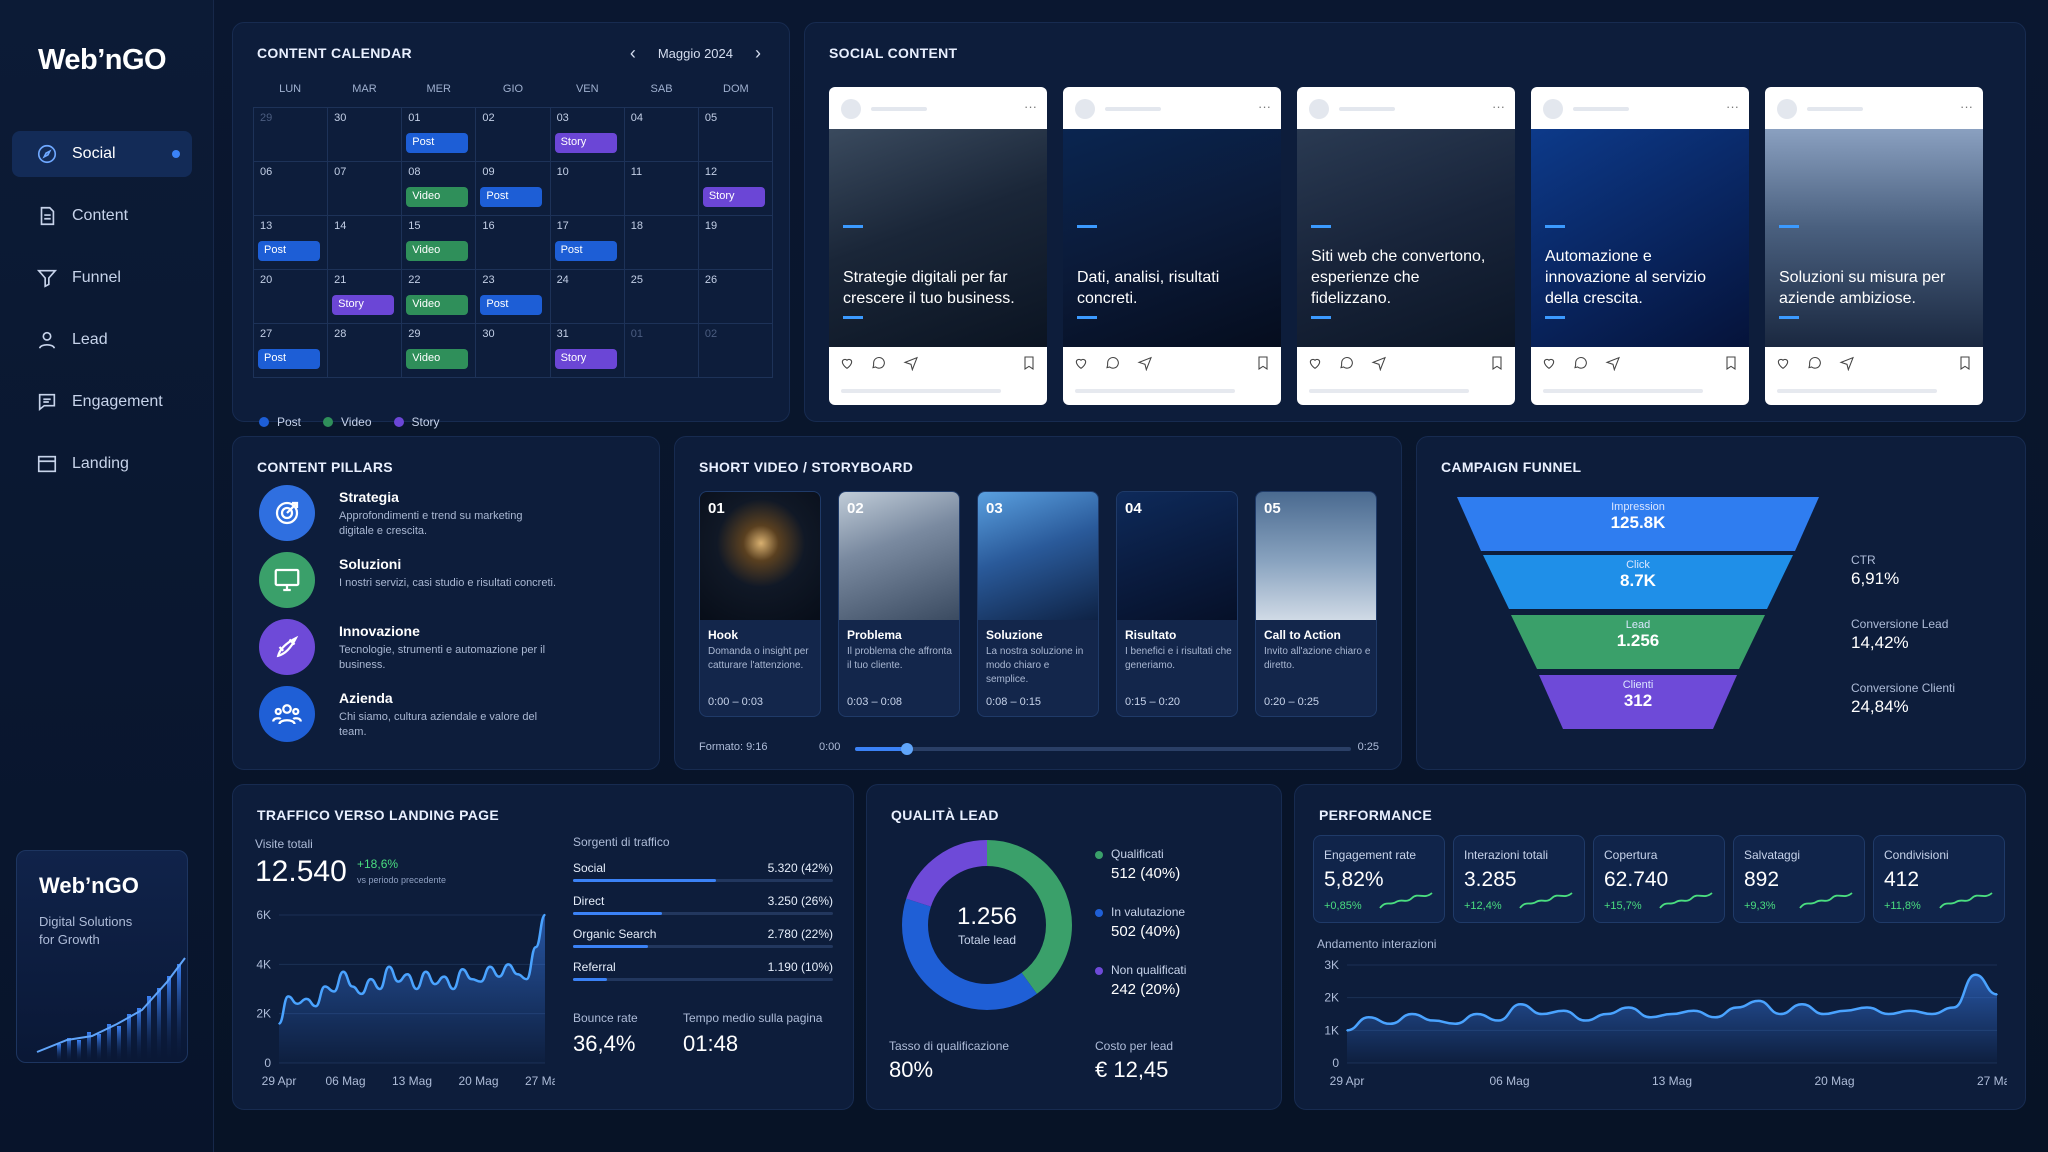 The width and height of the screenshot is (2048, 1152). What do you see at coordinates (661, 243) in the screenshot?
I see `calendar-day: 18` at bounding box center [661, 243].